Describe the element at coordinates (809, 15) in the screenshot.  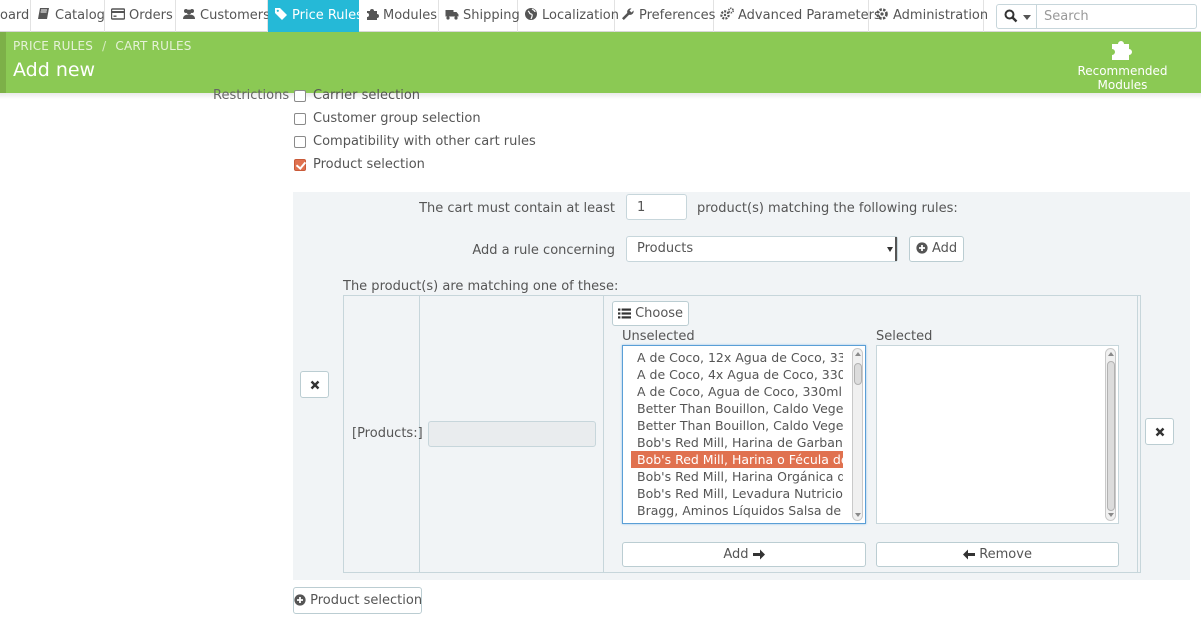
I see `nav-label: Advanced Parameters` at that location.